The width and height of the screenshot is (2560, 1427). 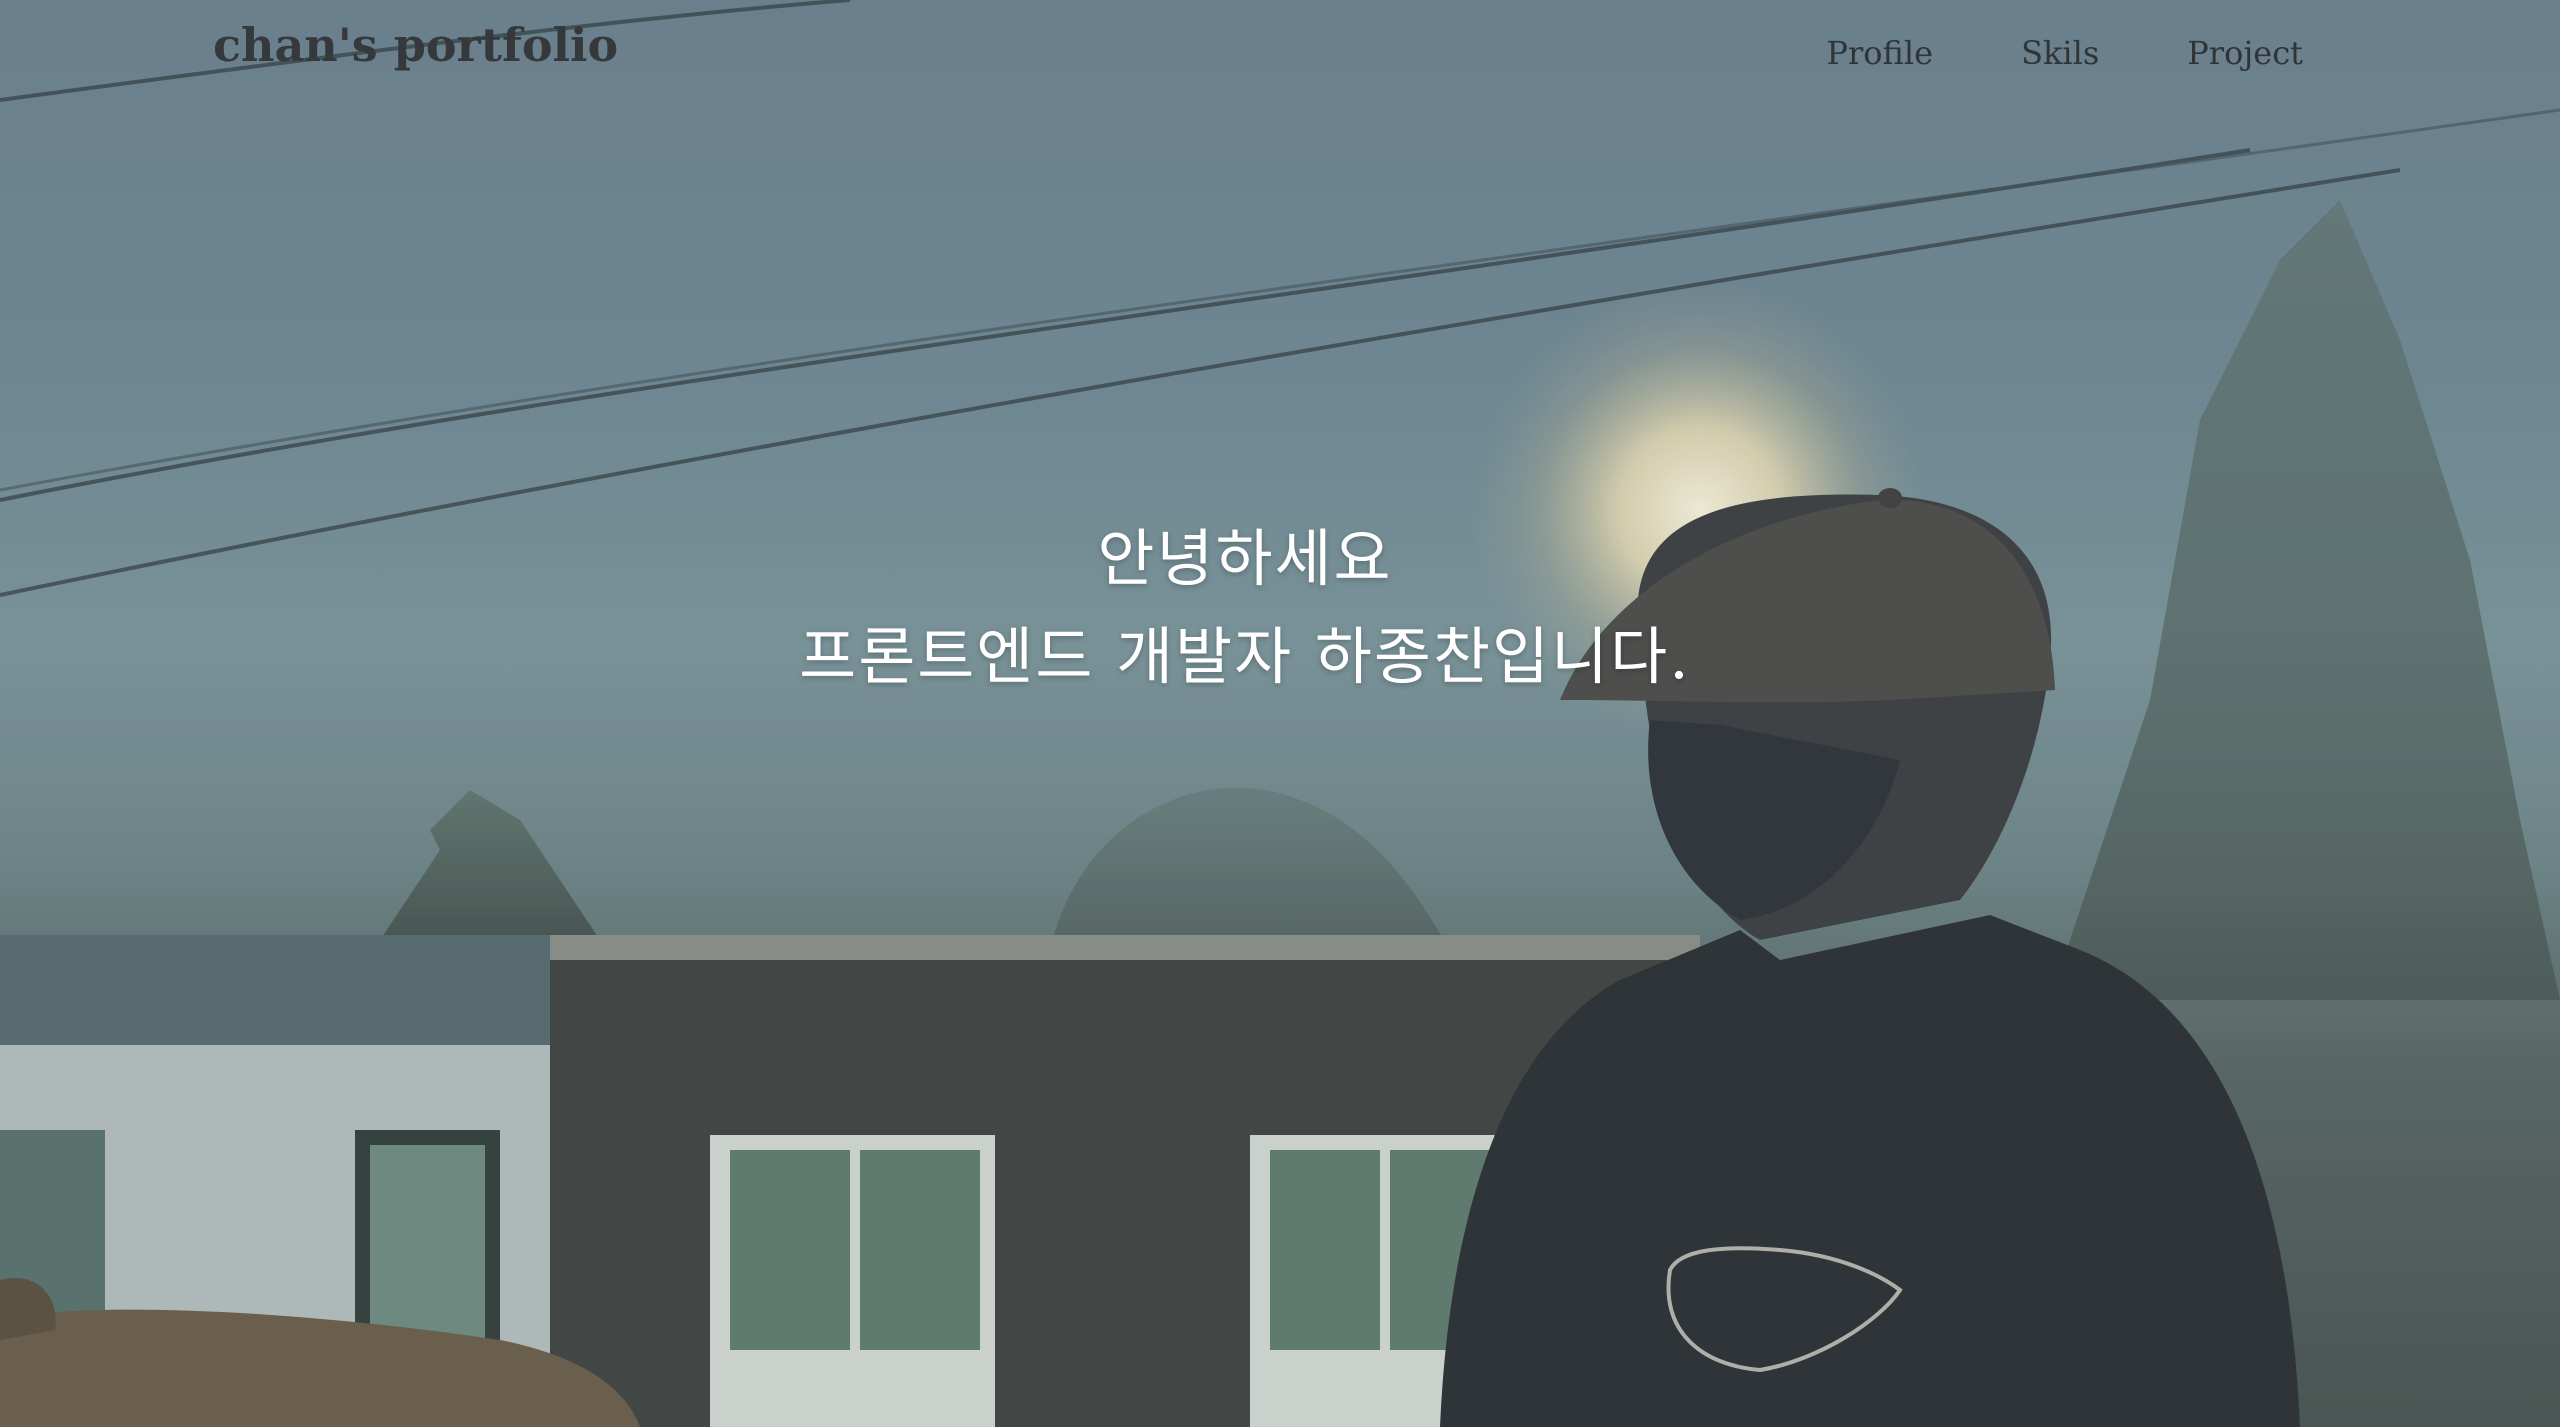 What do you see at coordinates (1280, 55) in the screenshot?
I see `top-navbar: chan's portfolio Profile Skils Project` at bounding box center [1280, 55].